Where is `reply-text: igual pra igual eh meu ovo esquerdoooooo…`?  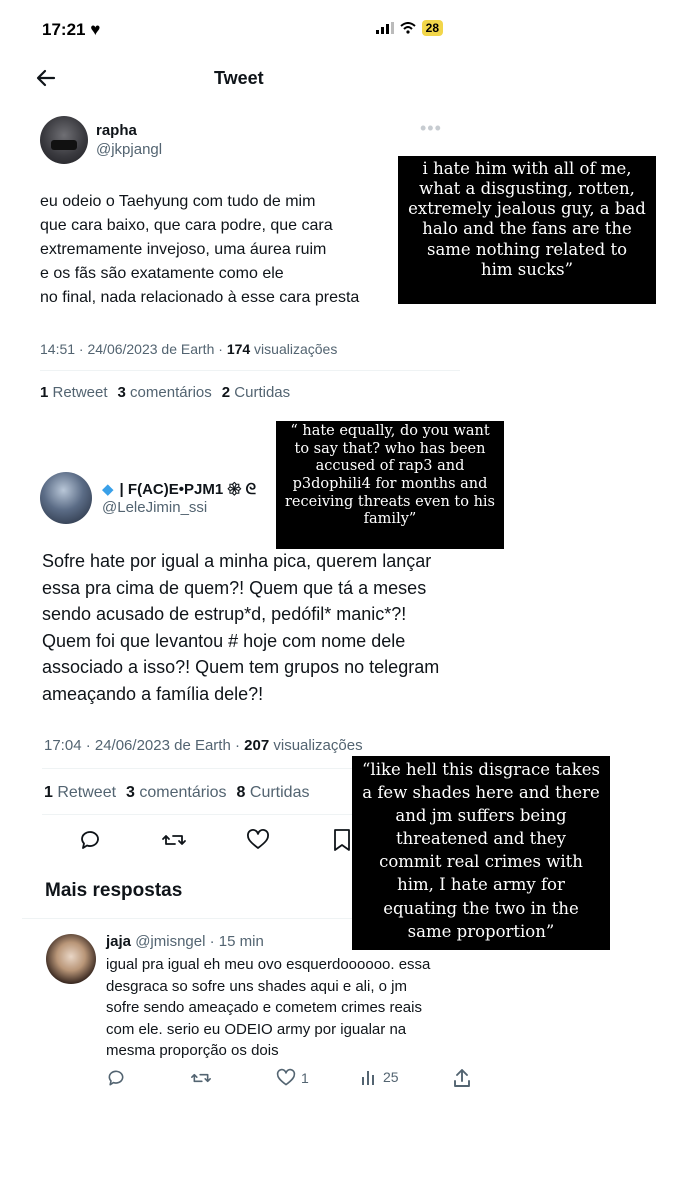 reply-text: igual pra igual eh meu ovo esquerdoooooo… is located at coordinates (268, 1008).